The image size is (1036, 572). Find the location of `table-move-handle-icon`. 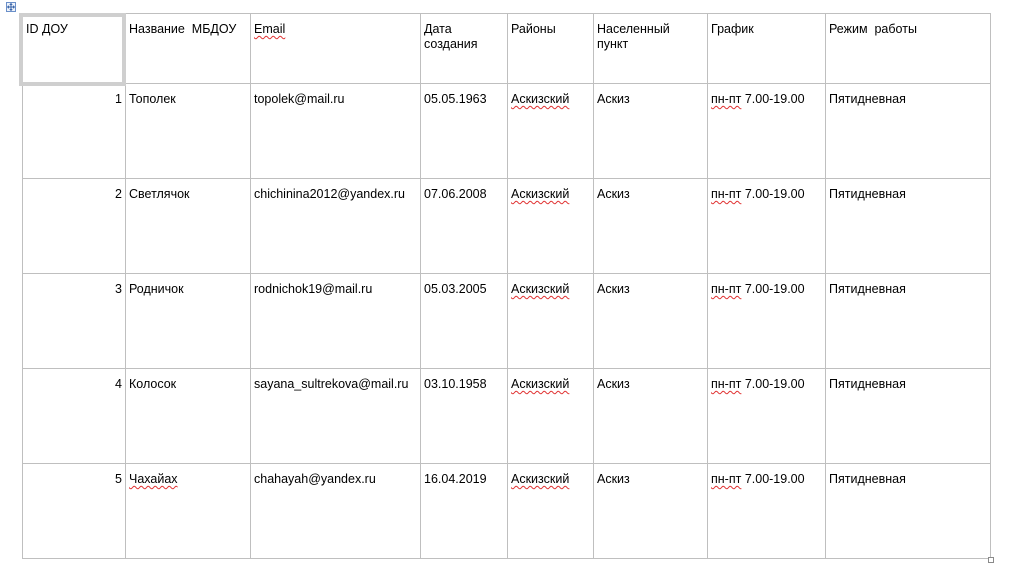

table-move-handle-icon is located at coordinates (11, 7).